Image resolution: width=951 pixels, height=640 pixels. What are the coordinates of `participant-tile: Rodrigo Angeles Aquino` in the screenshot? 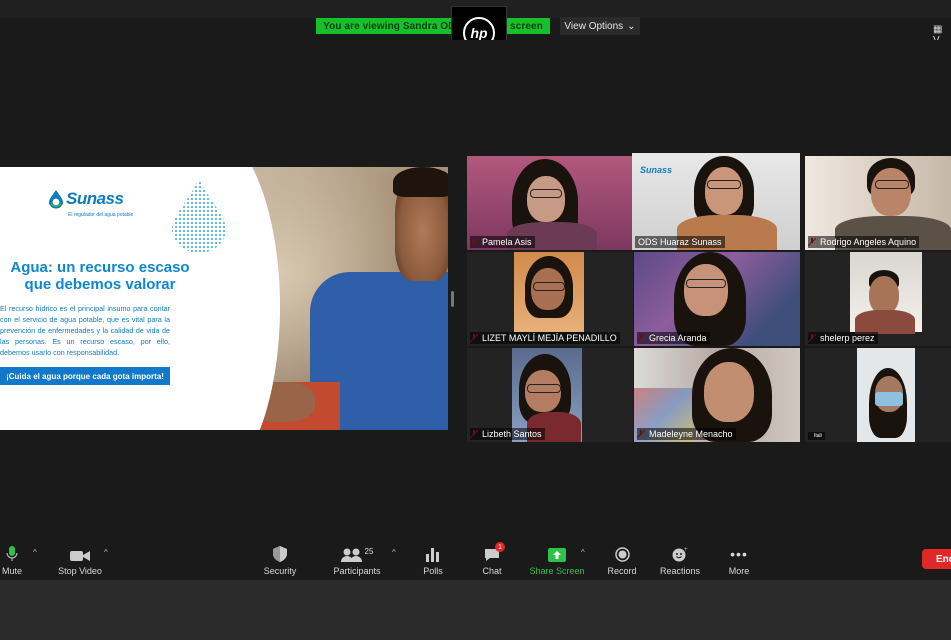 It's located at (878, 203).